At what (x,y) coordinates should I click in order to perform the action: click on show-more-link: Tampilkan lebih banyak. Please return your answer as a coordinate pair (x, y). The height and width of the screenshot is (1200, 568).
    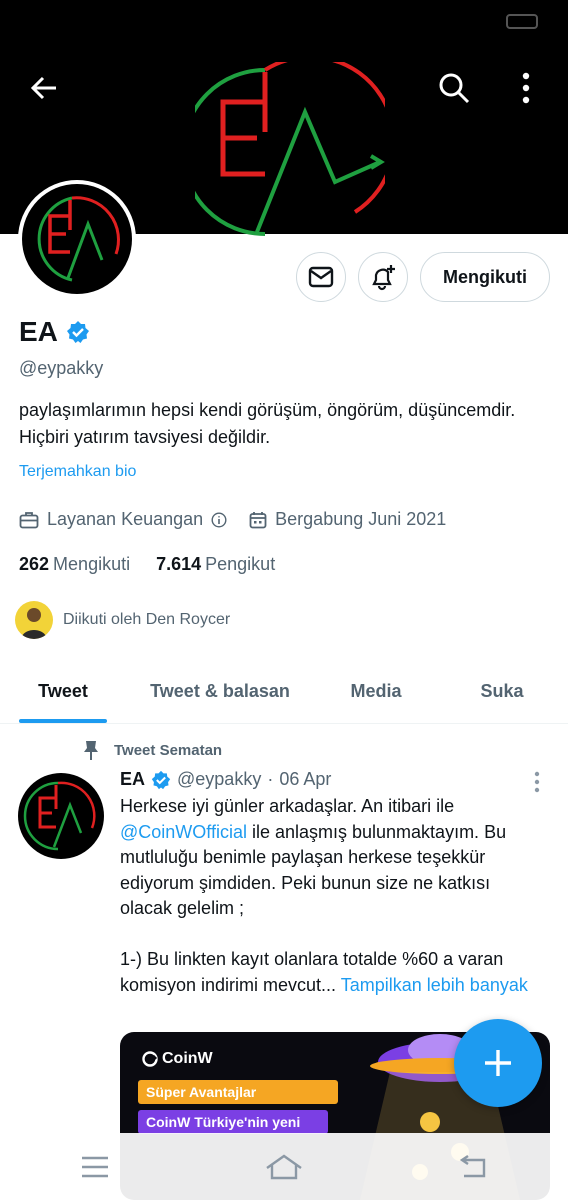
    Looking at the image, I should click on (434, 985).